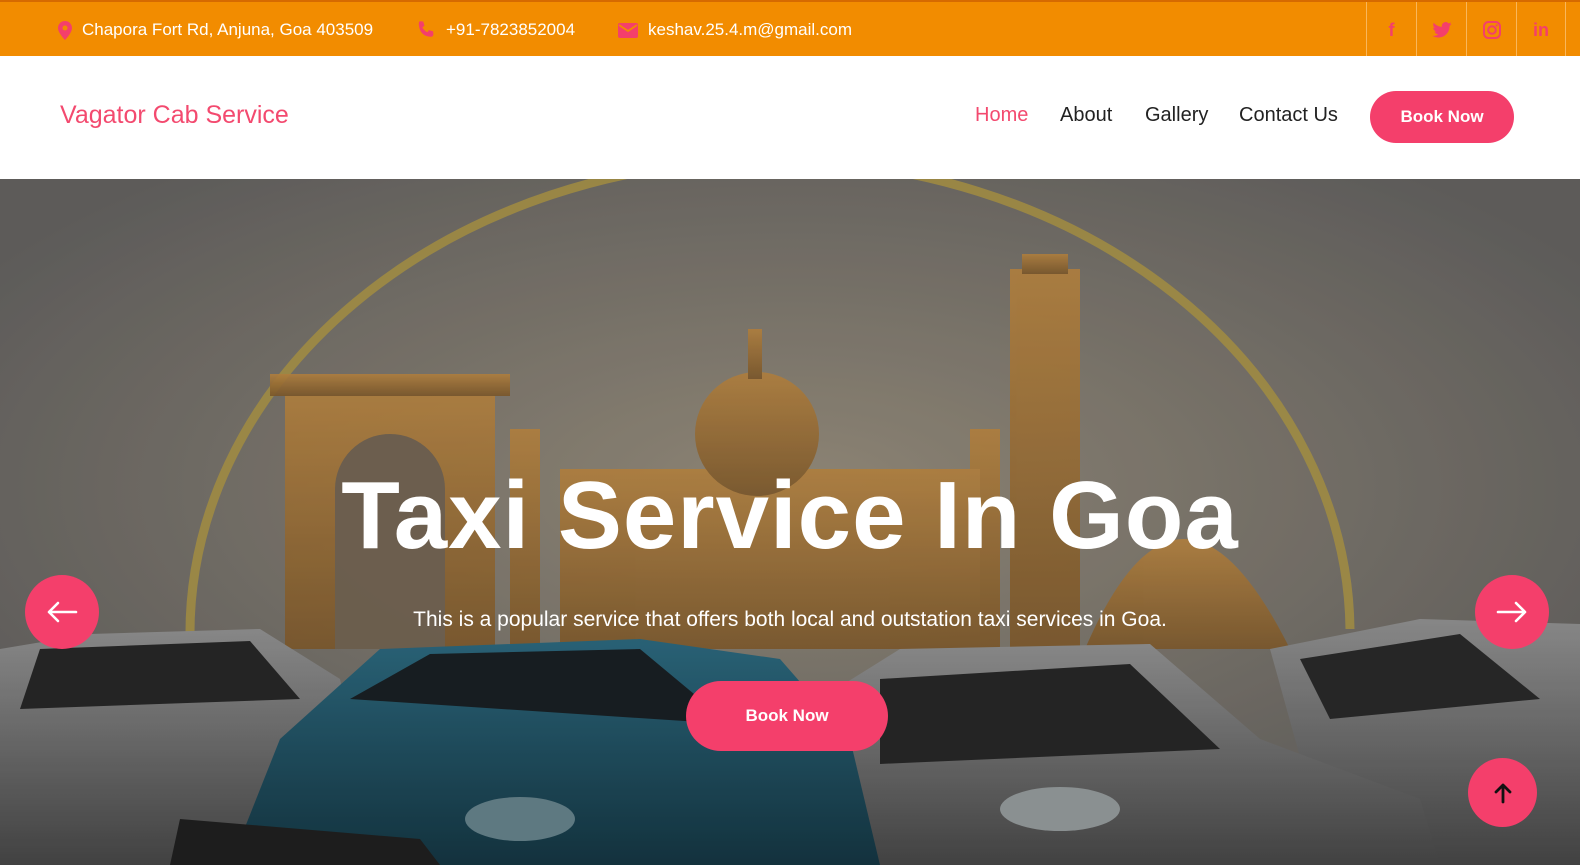 The width and height of the screenshot is (1580, 865). I want to click on carousel-next-button, so click(1512, 612).